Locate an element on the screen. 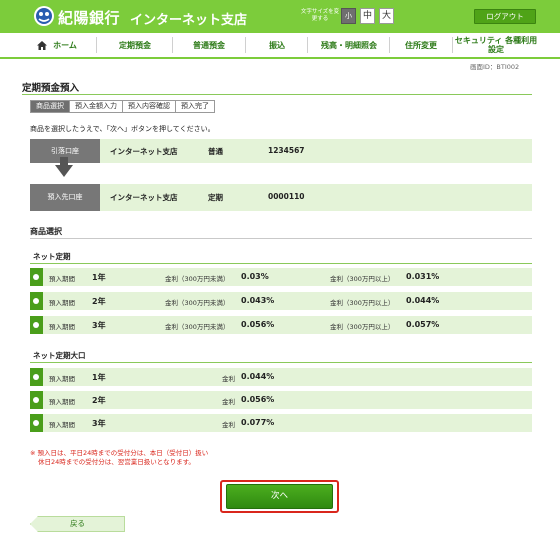  nav-item-ordinary-deposit: 普通預金 is located at coordinates (209, 45).